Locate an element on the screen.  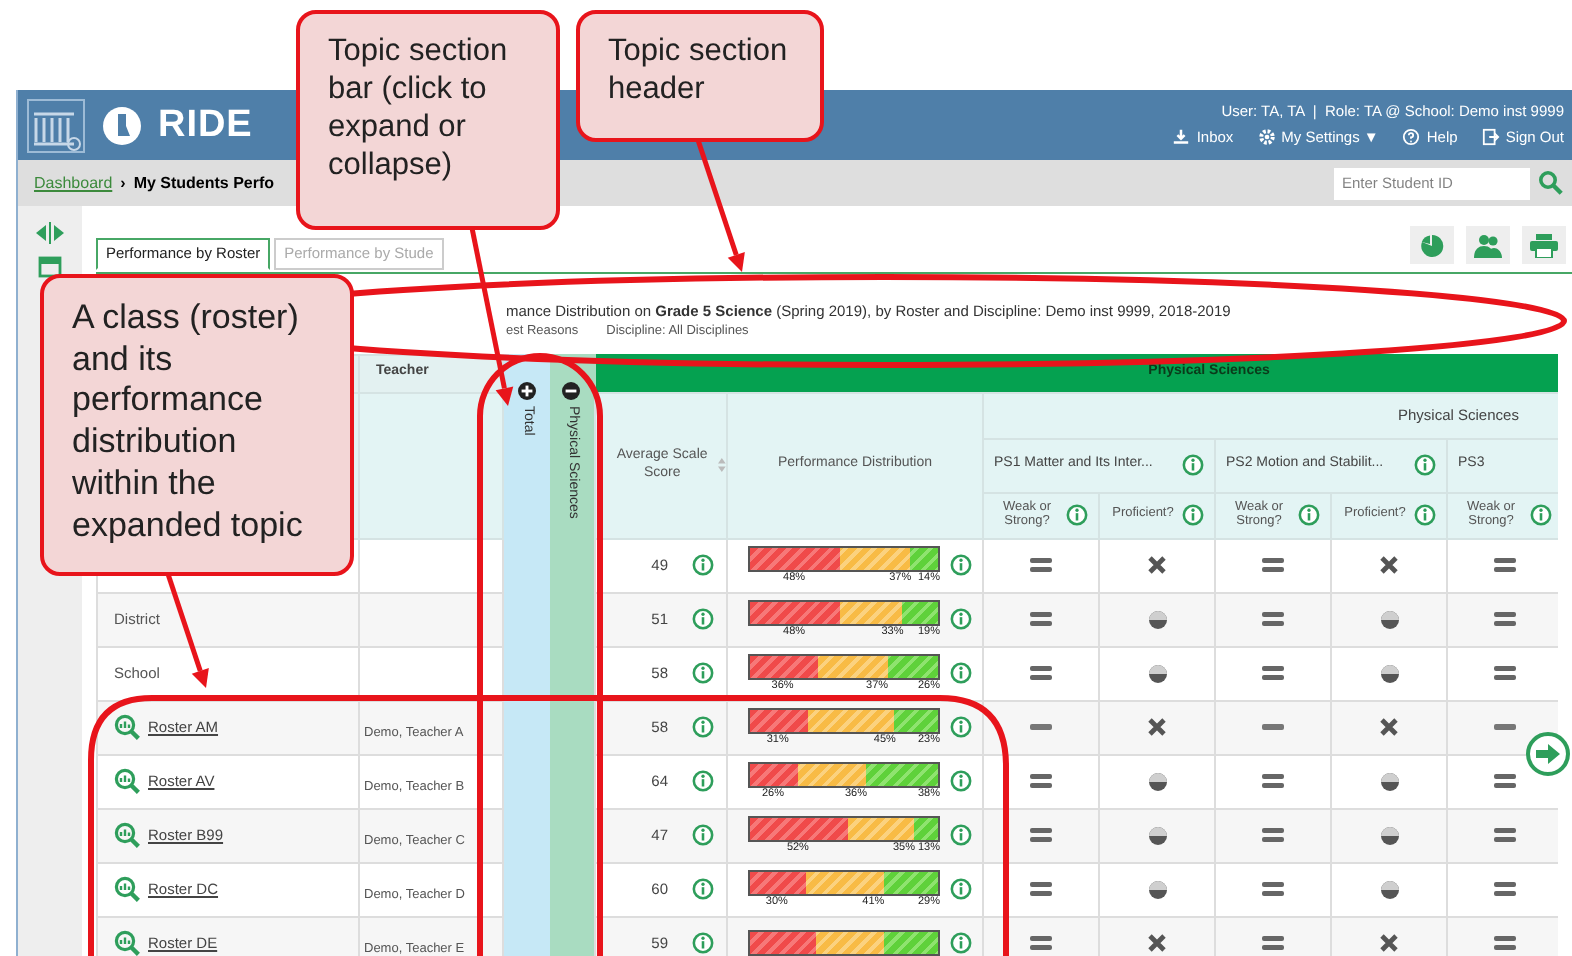
calendar-icon is located at coordinates (50, 266).